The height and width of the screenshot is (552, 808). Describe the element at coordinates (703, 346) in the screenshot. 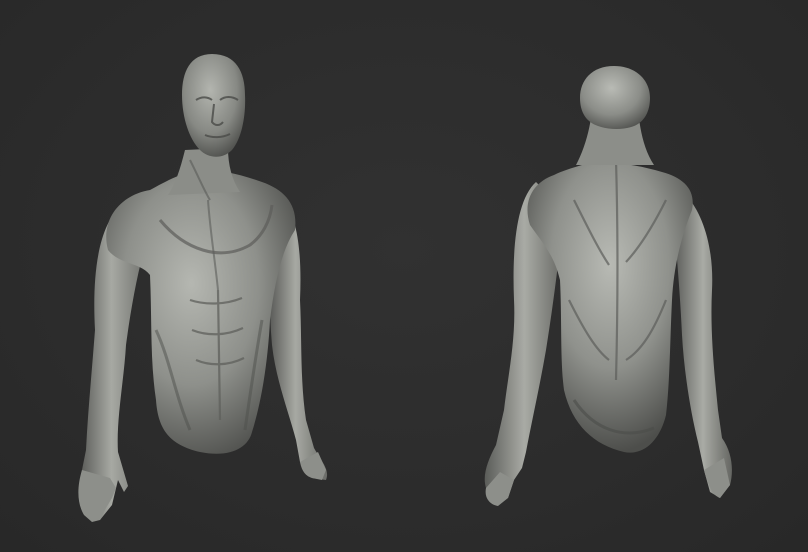

I see `back-right-arm` at that location.